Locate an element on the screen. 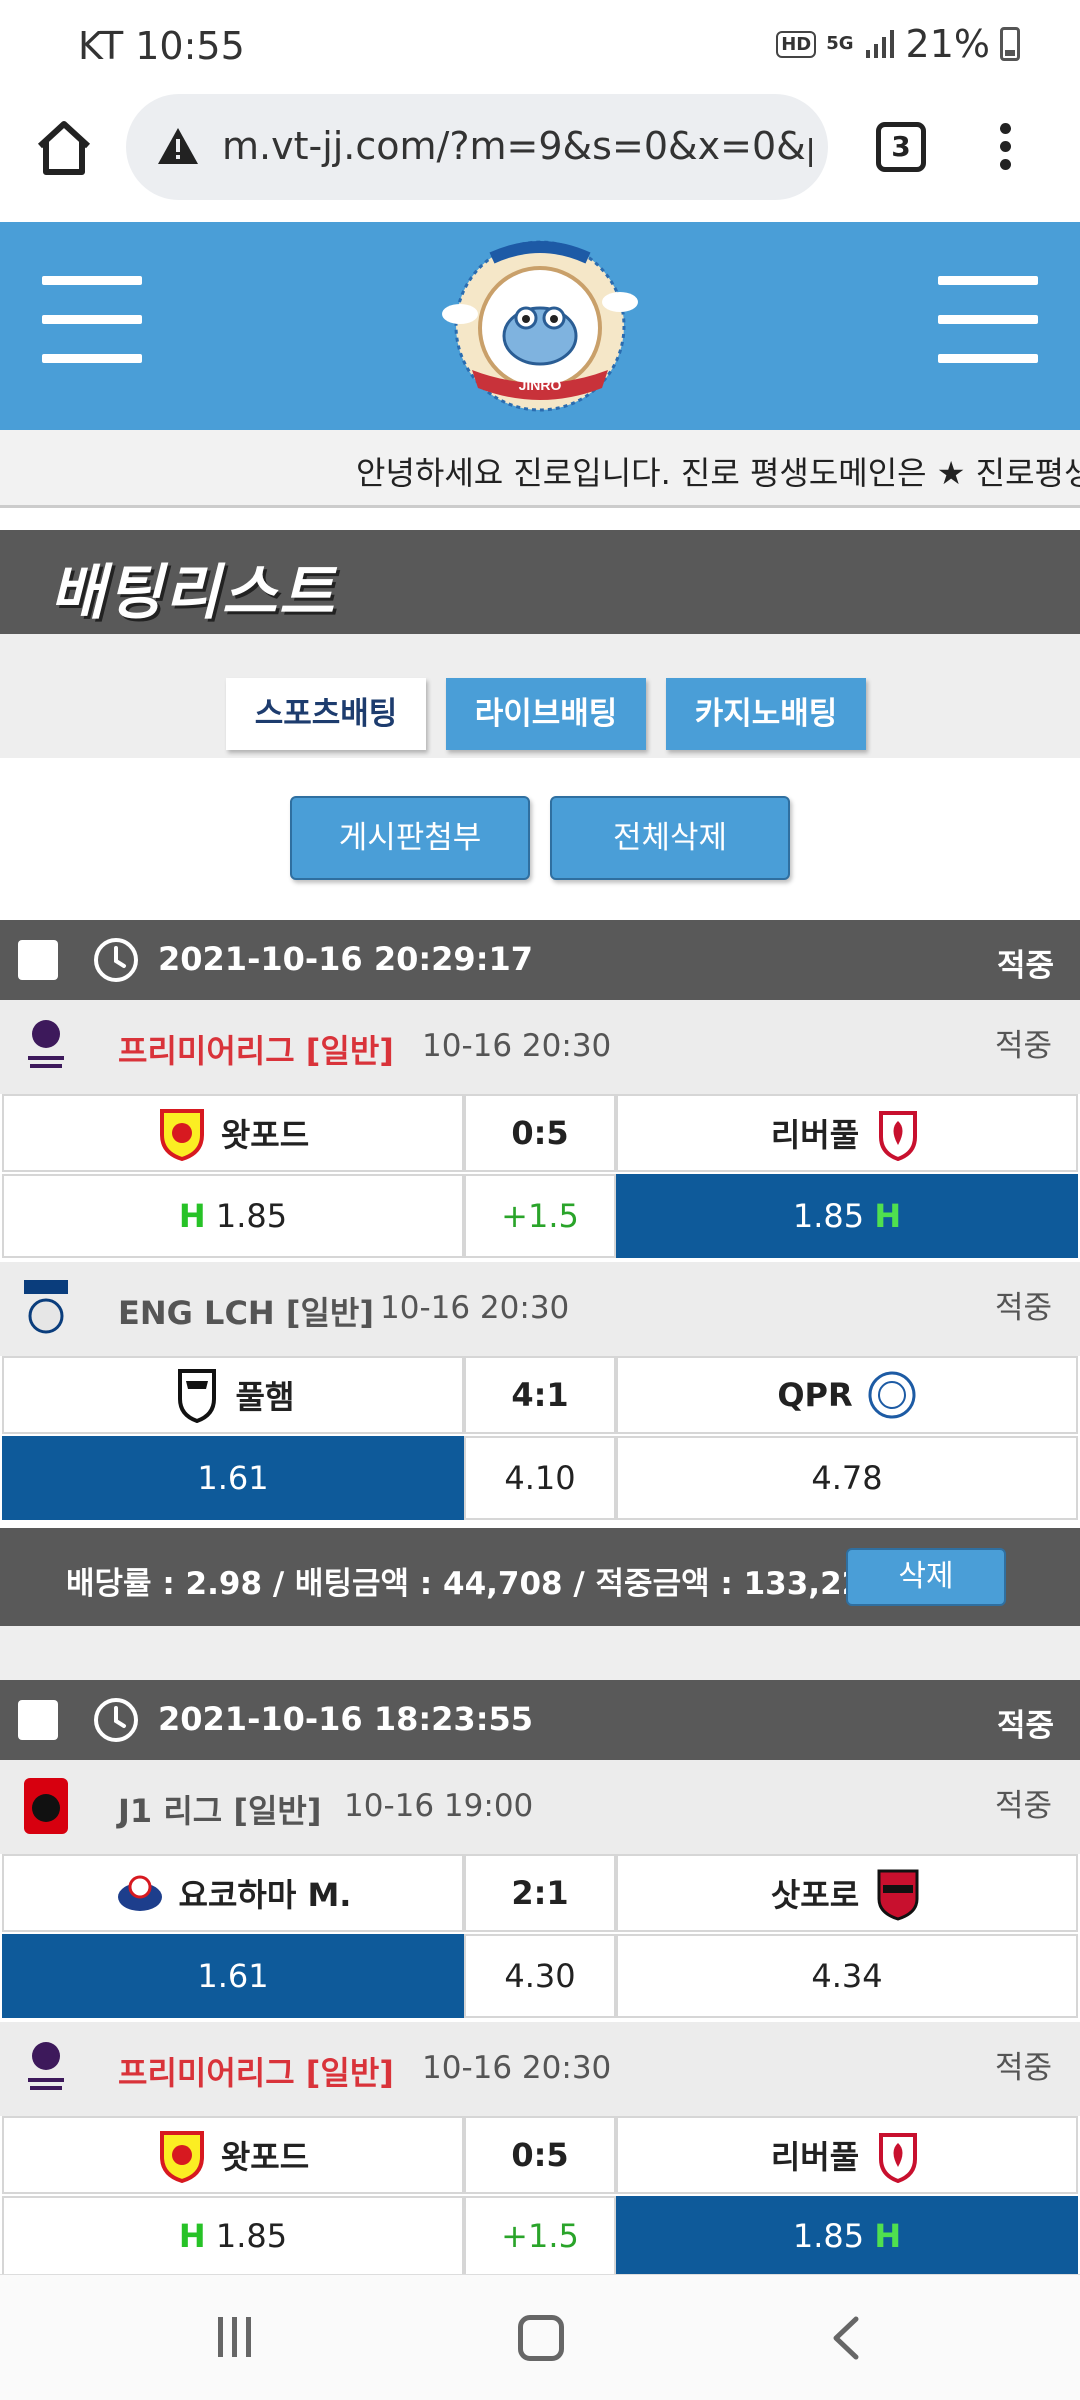 This screenshot has width=1080, height=2400. home-team-cell: 요코하마 M. is located at coordinates (233, 1893).